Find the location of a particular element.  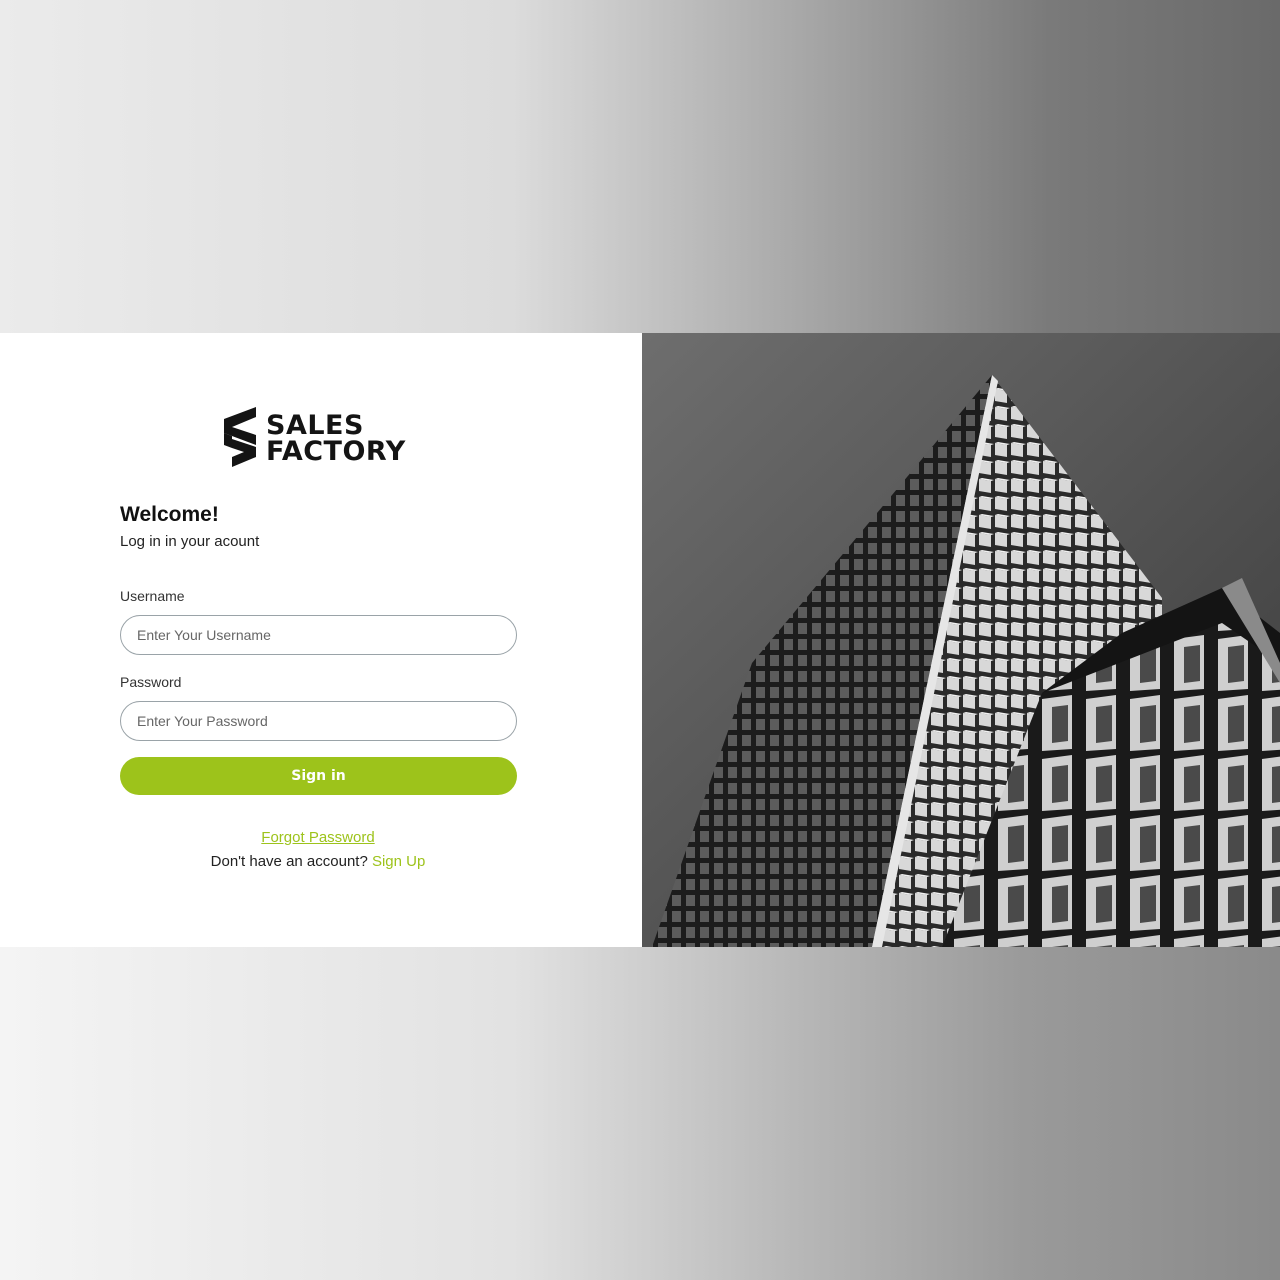

no-account-text: Don't have an account? is located at coordinates (291, 861).